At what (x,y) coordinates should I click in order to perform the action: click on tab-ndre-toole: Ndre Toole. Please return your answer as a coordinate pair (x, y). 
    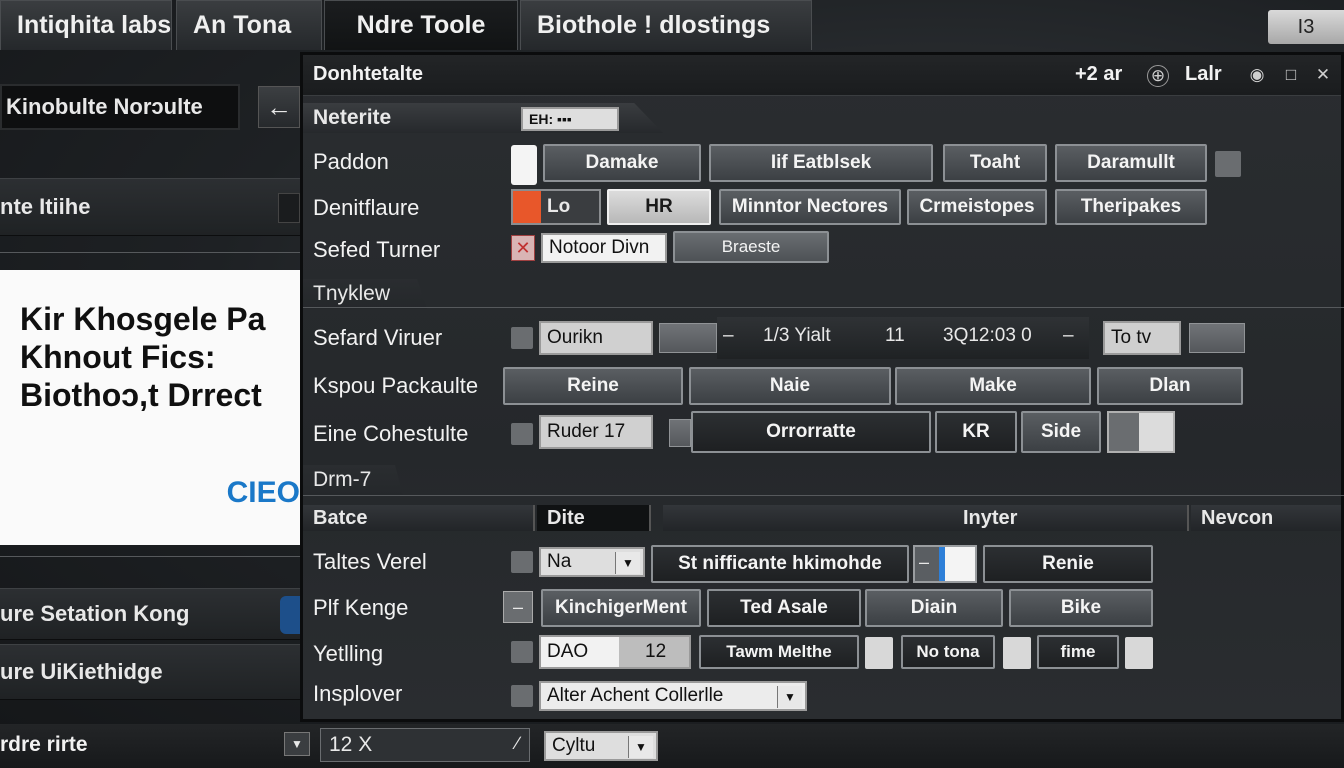
    Looking at the image, I should click on (421, 25).